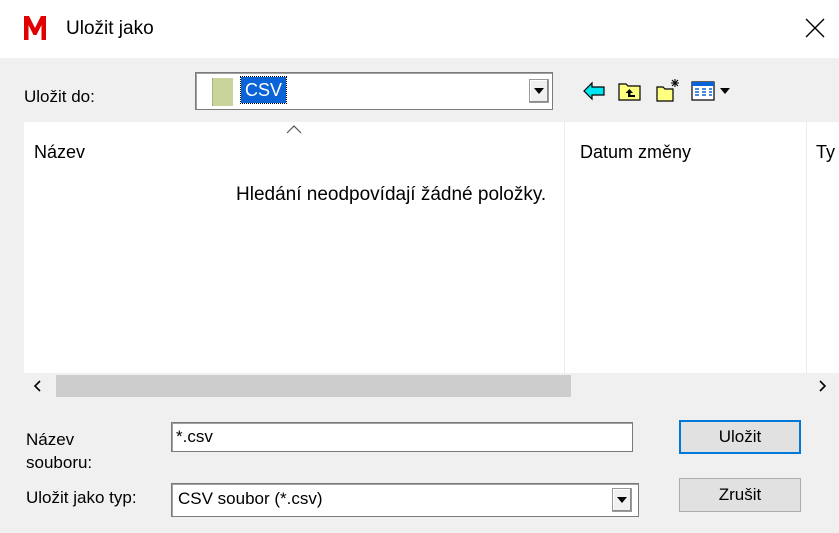 Image resolution: width=839 pixels, height=533 pixels. I want to click on window-title: Uložit jako, so click(110, 28).